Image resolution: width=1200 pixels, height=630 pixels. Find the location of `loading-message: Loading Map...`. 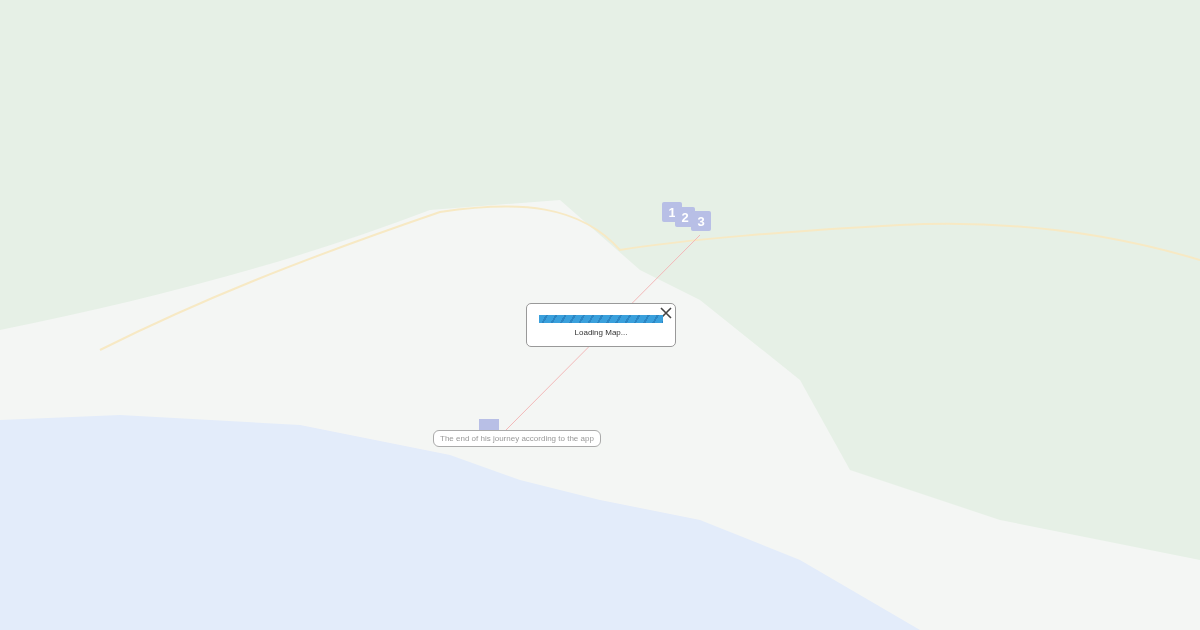

loading-message: Loading Map... is located at coordinates (601, 332).